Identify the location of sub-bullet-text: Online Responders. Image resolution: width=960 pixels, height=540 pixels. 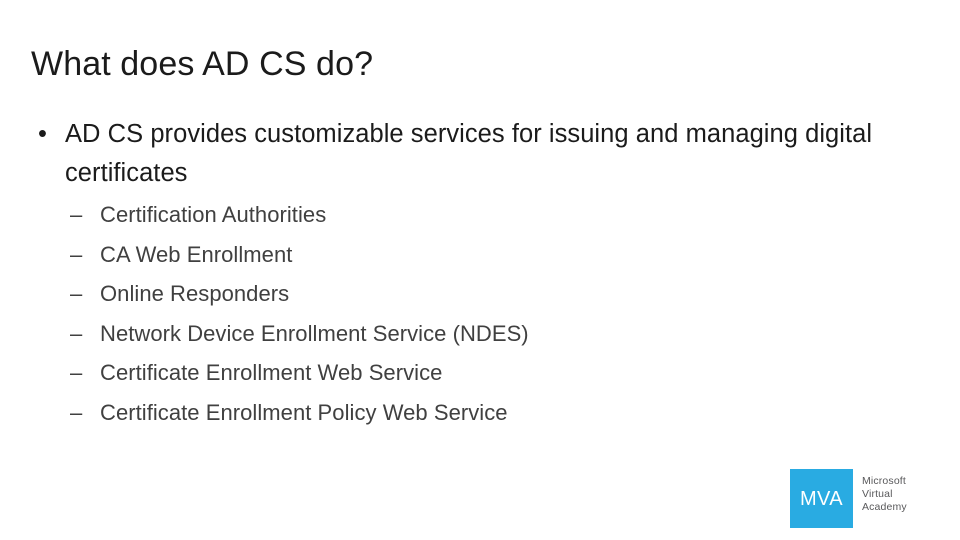
(195, 294).